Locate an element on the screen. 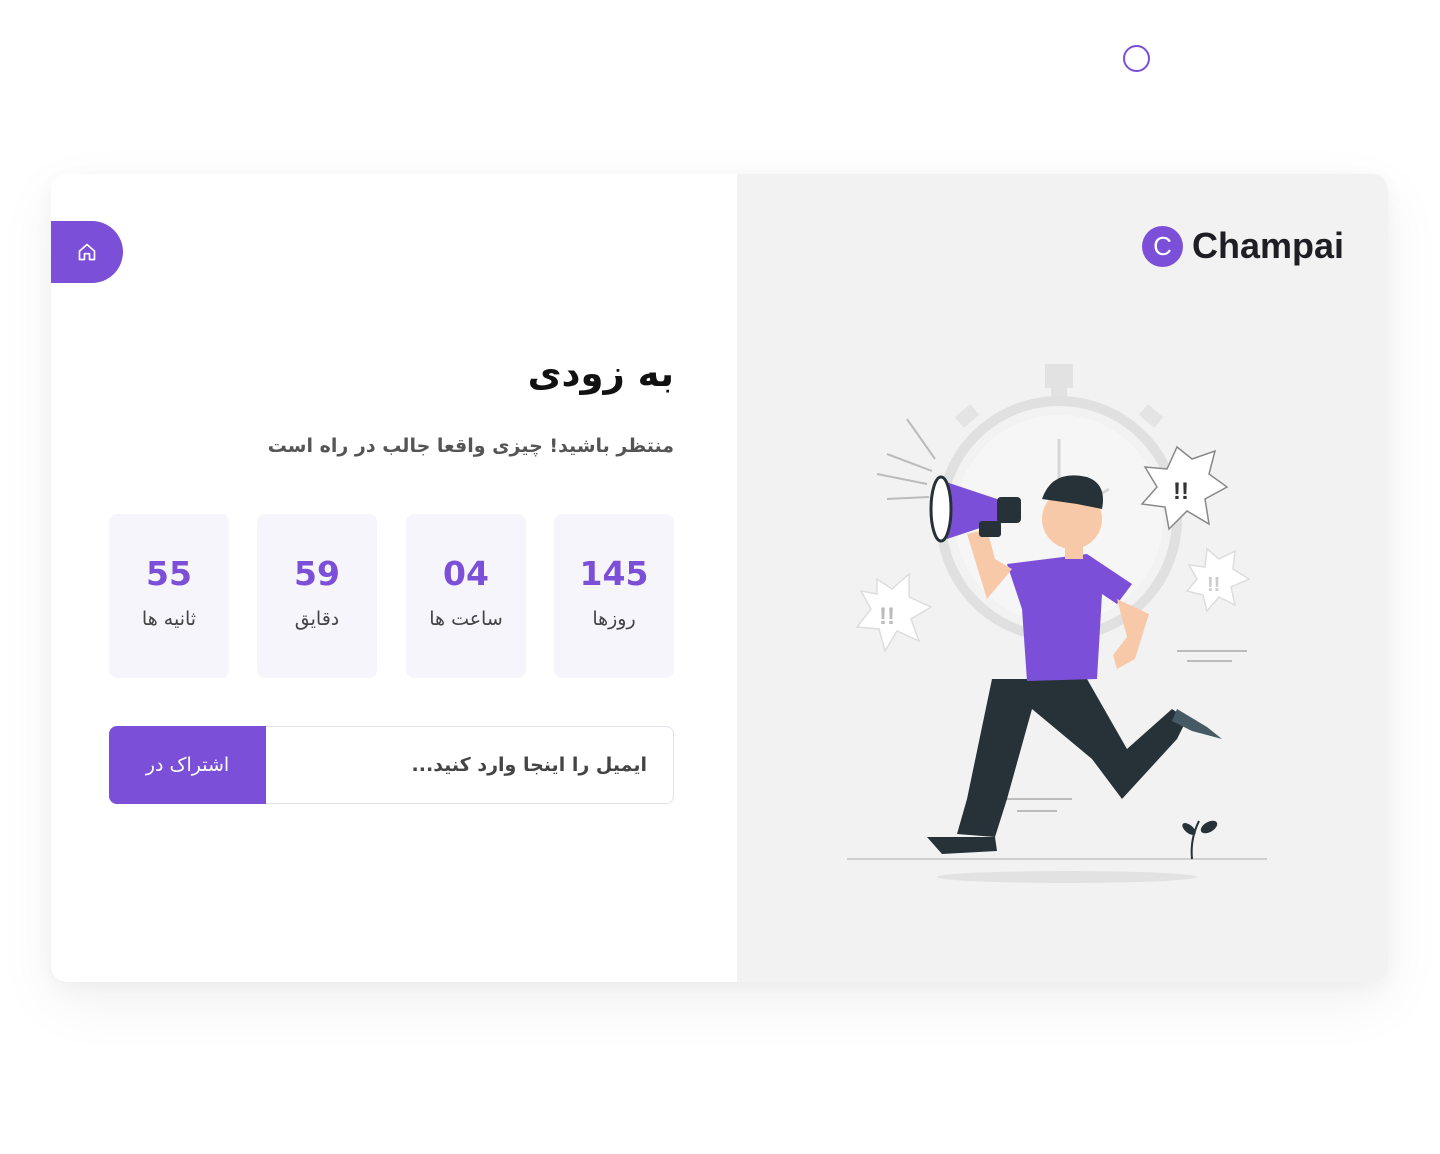  countdown-seconds: 55 ثانیه ها is located at coordinates (169, 596).